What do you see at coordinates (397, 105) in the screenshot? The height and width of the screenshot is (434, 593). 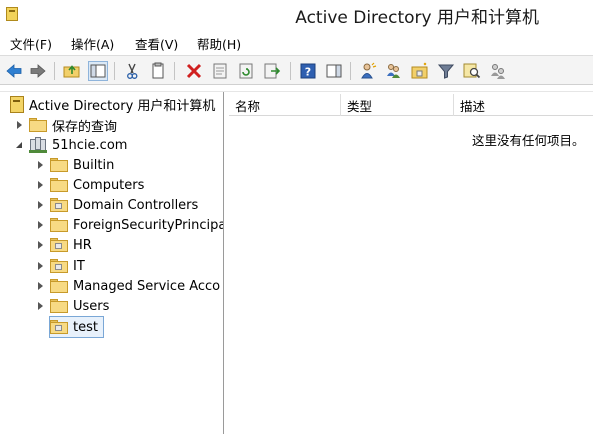 I see `column-header-type: 类型` at bounding box center [397, 105].